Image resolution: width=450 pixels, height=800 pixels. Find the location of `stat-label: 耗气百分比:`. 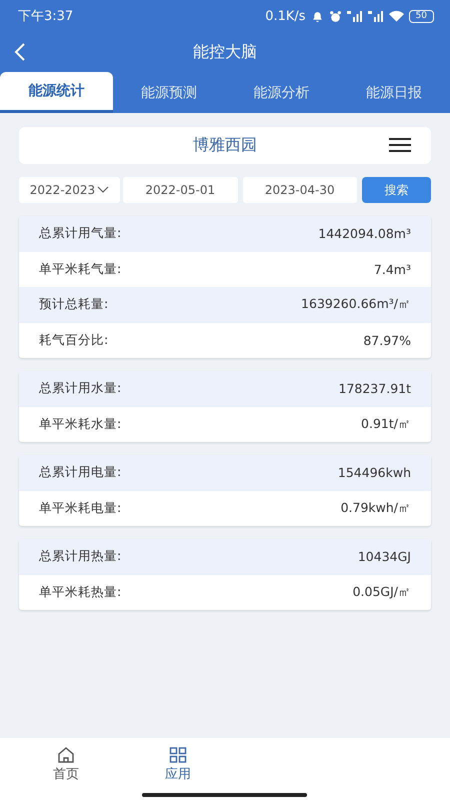

stat-label: 耗气百分比: is located at coordinates (73, 340).